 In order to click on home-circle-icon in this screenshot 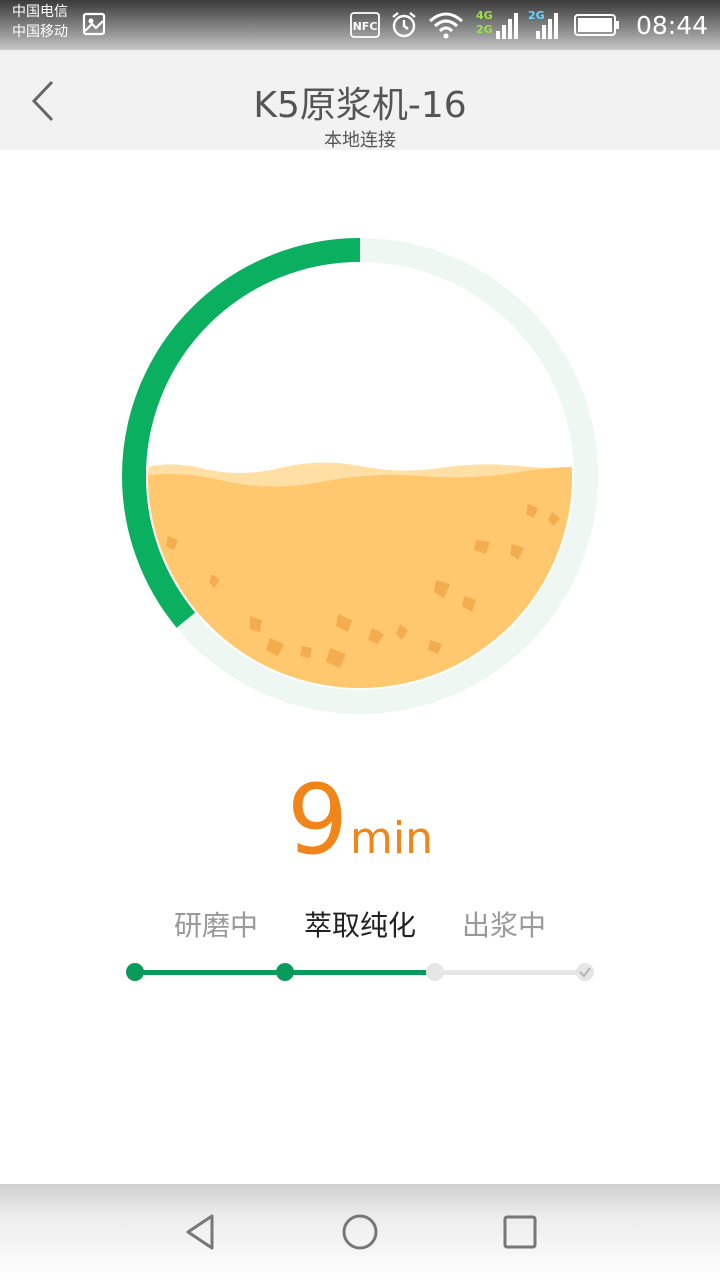, I will do `click(360, 1232)`.